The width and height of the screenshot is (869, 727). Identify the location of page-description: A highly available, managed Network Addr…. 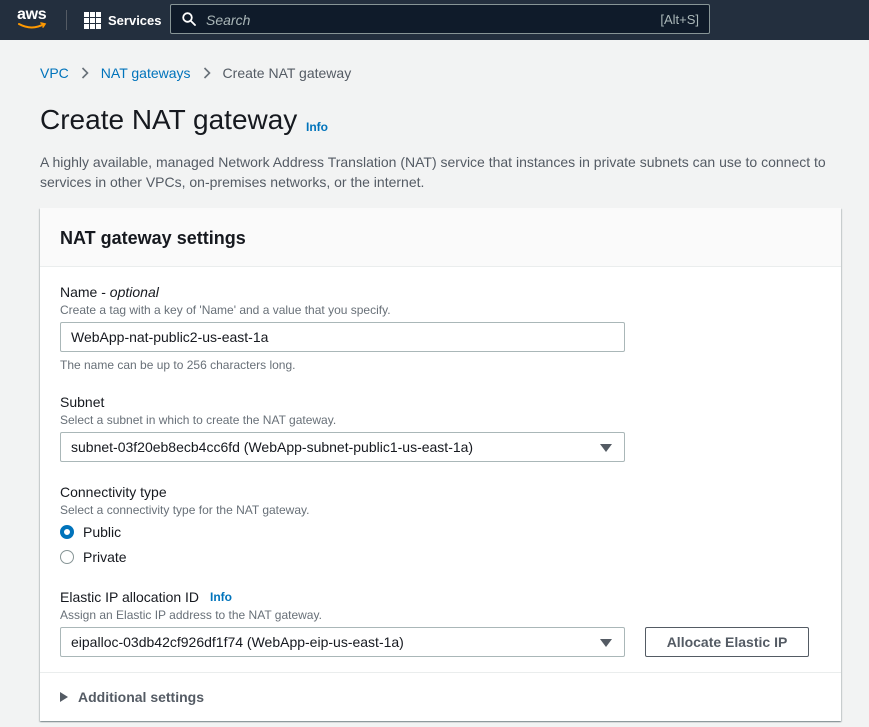
(433, 172).